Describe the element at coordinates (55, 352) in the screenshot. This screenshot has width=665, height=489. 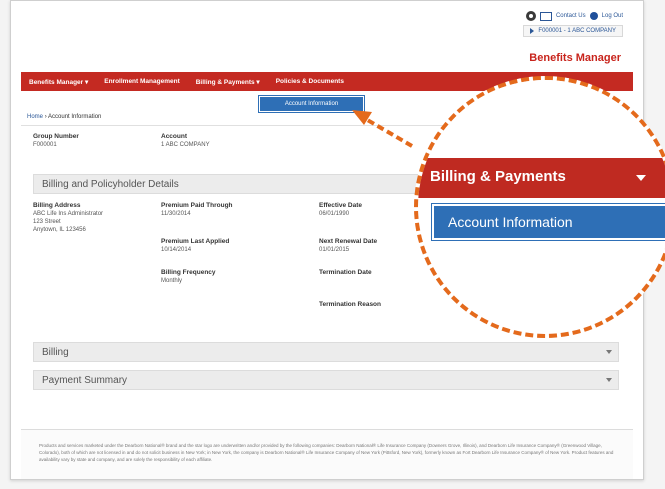
I see `billing-section-title: Billing` at that location.